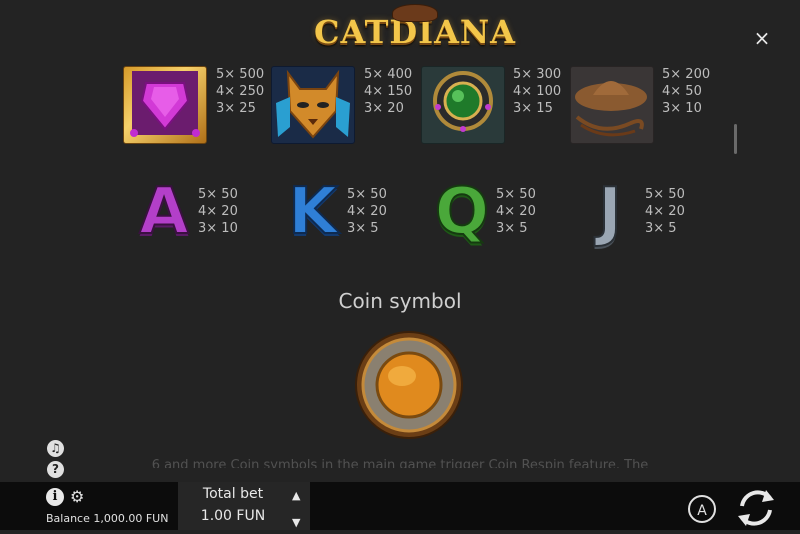 This screenshot has height=534, width=800. I want to click on pink-gem-icon, so click(165, 104).